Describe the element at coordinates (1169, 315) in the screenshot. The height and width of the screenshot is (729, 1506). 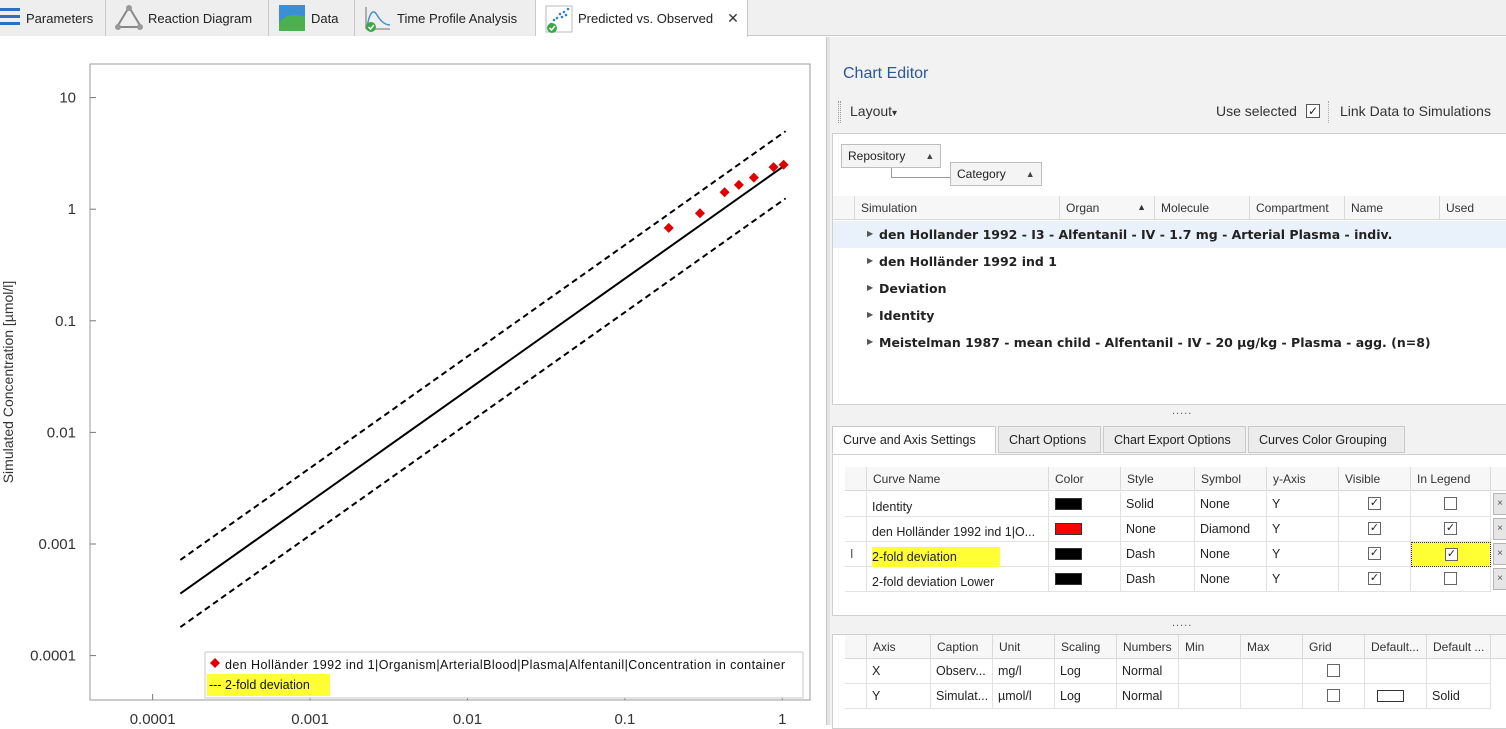
I see `group-row: ▶ Identity` at that location.